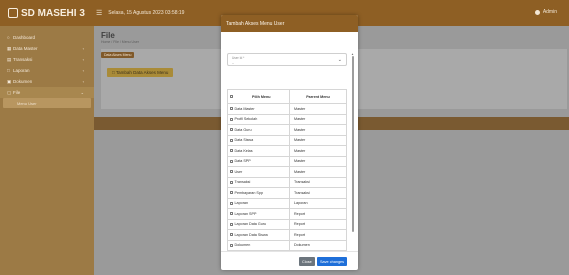 This screenshot has height=275, width=569. What do you see at coordinates (289, 23) in the screenshot?
I see `modal-header: Tambah Akses Menu User` at bounding box center [289, 23].